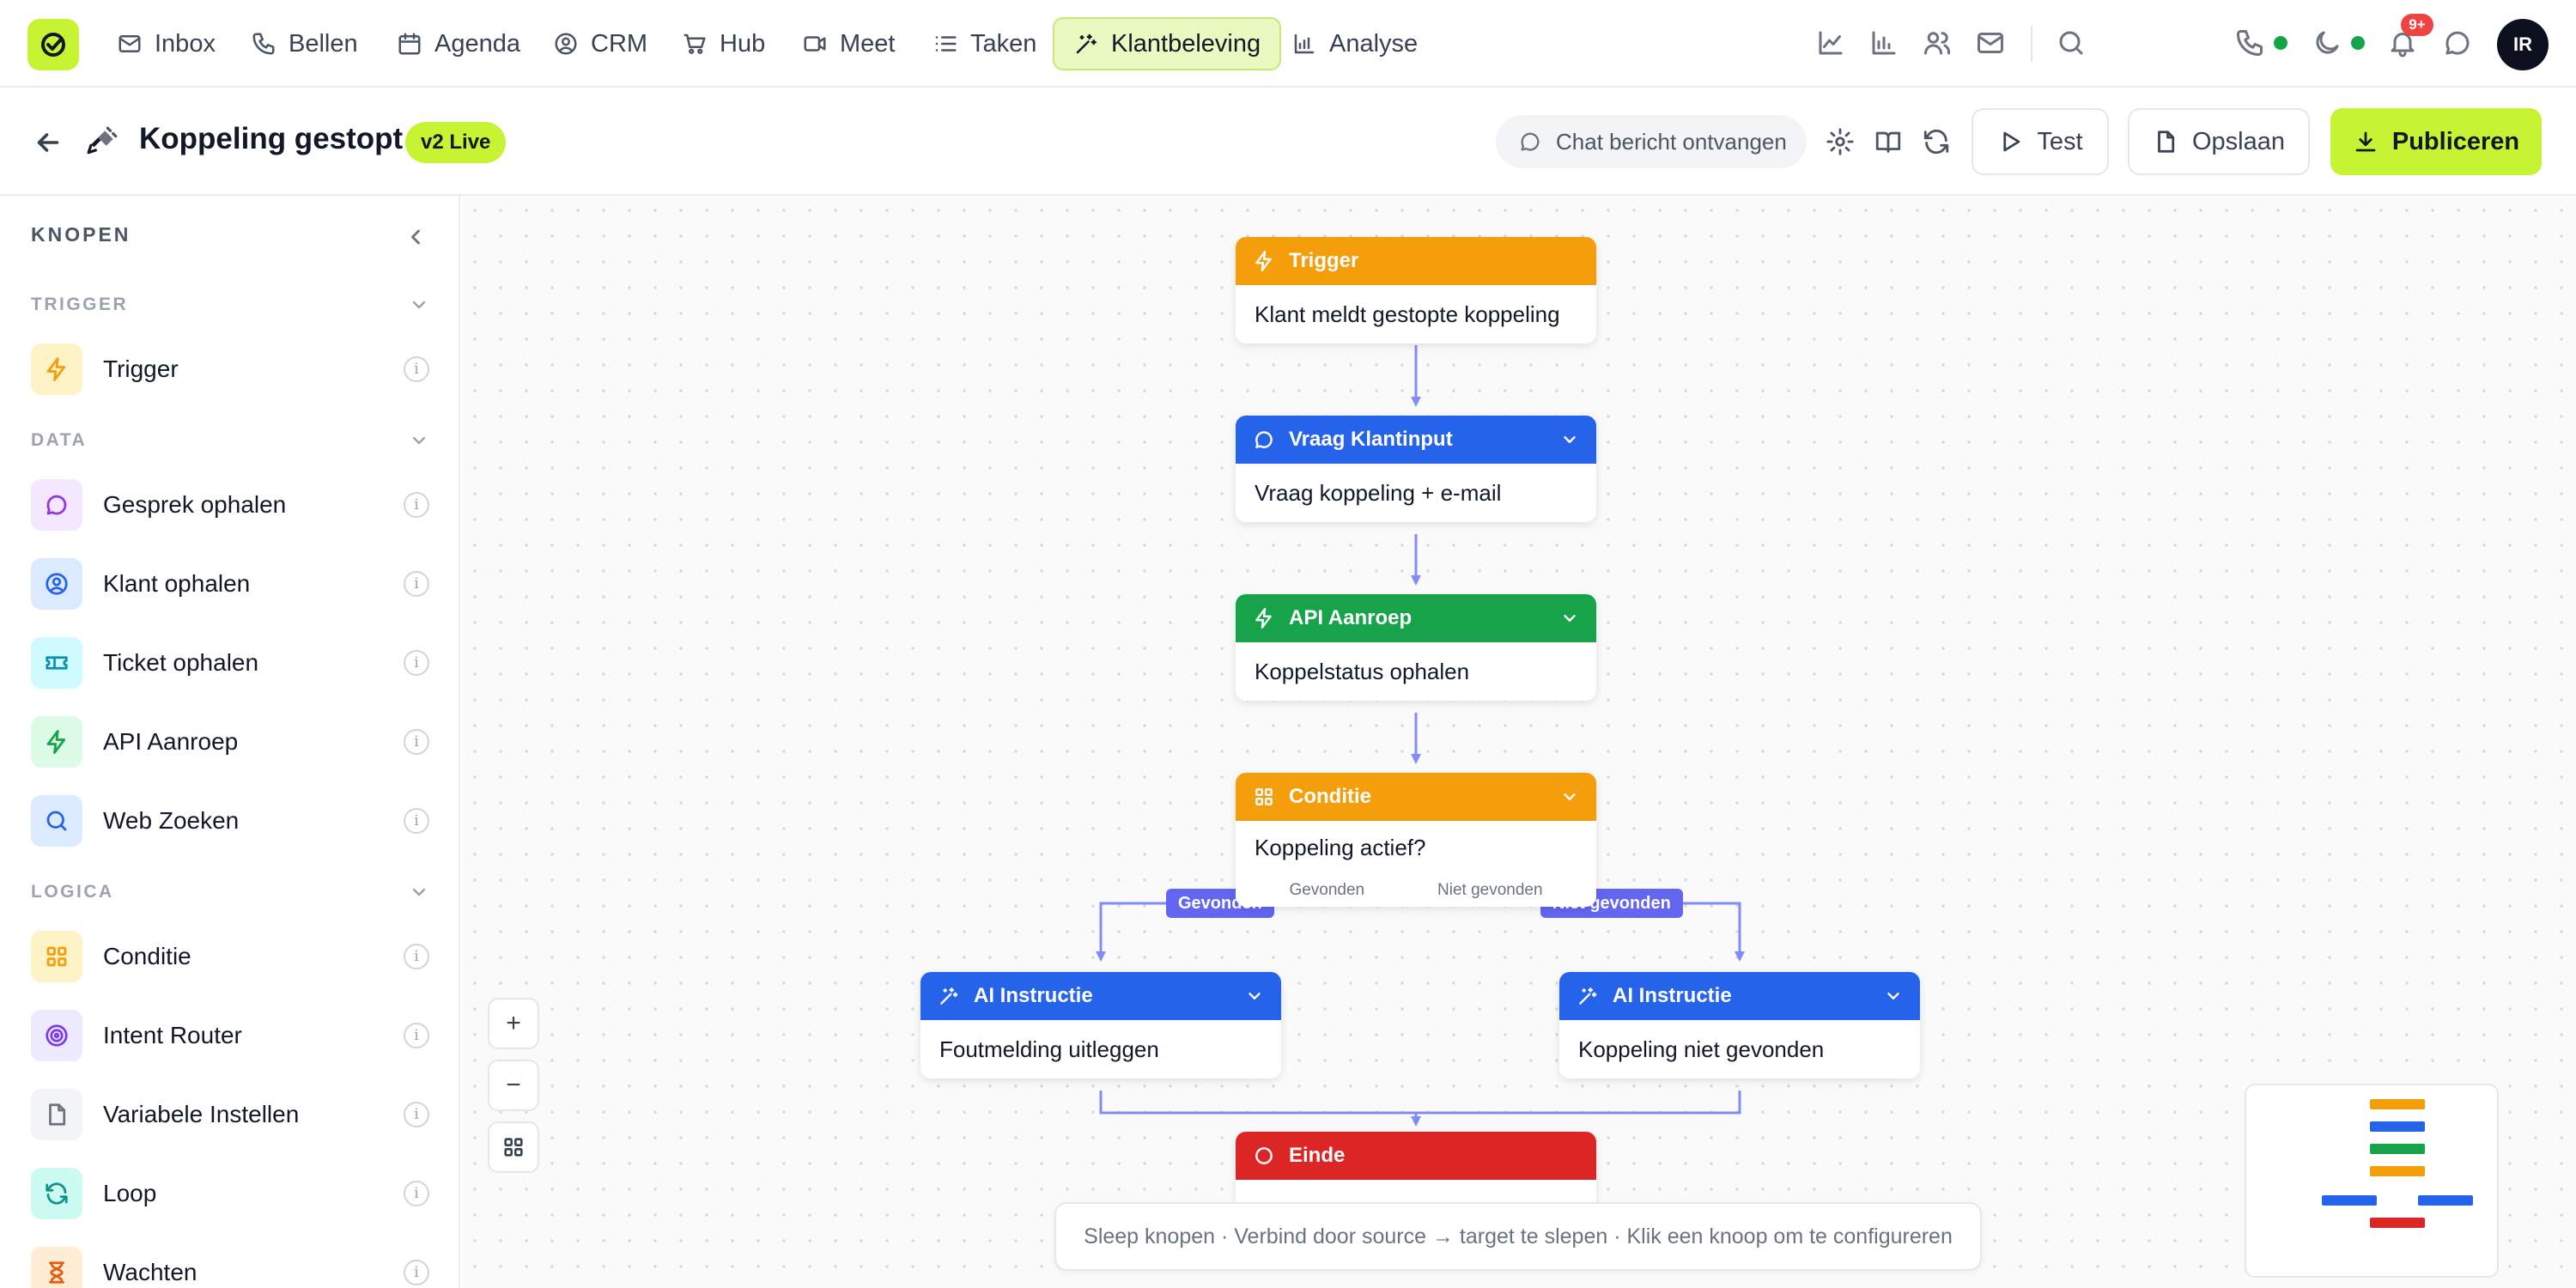 Image resolution: width=2576 pixels, height=1288 pixels. What do you see at coordinates (1167, 44) in the screenshot?
I see `nav-klantbeleving: Klantbeleving` at bounding box center [1167, 44].